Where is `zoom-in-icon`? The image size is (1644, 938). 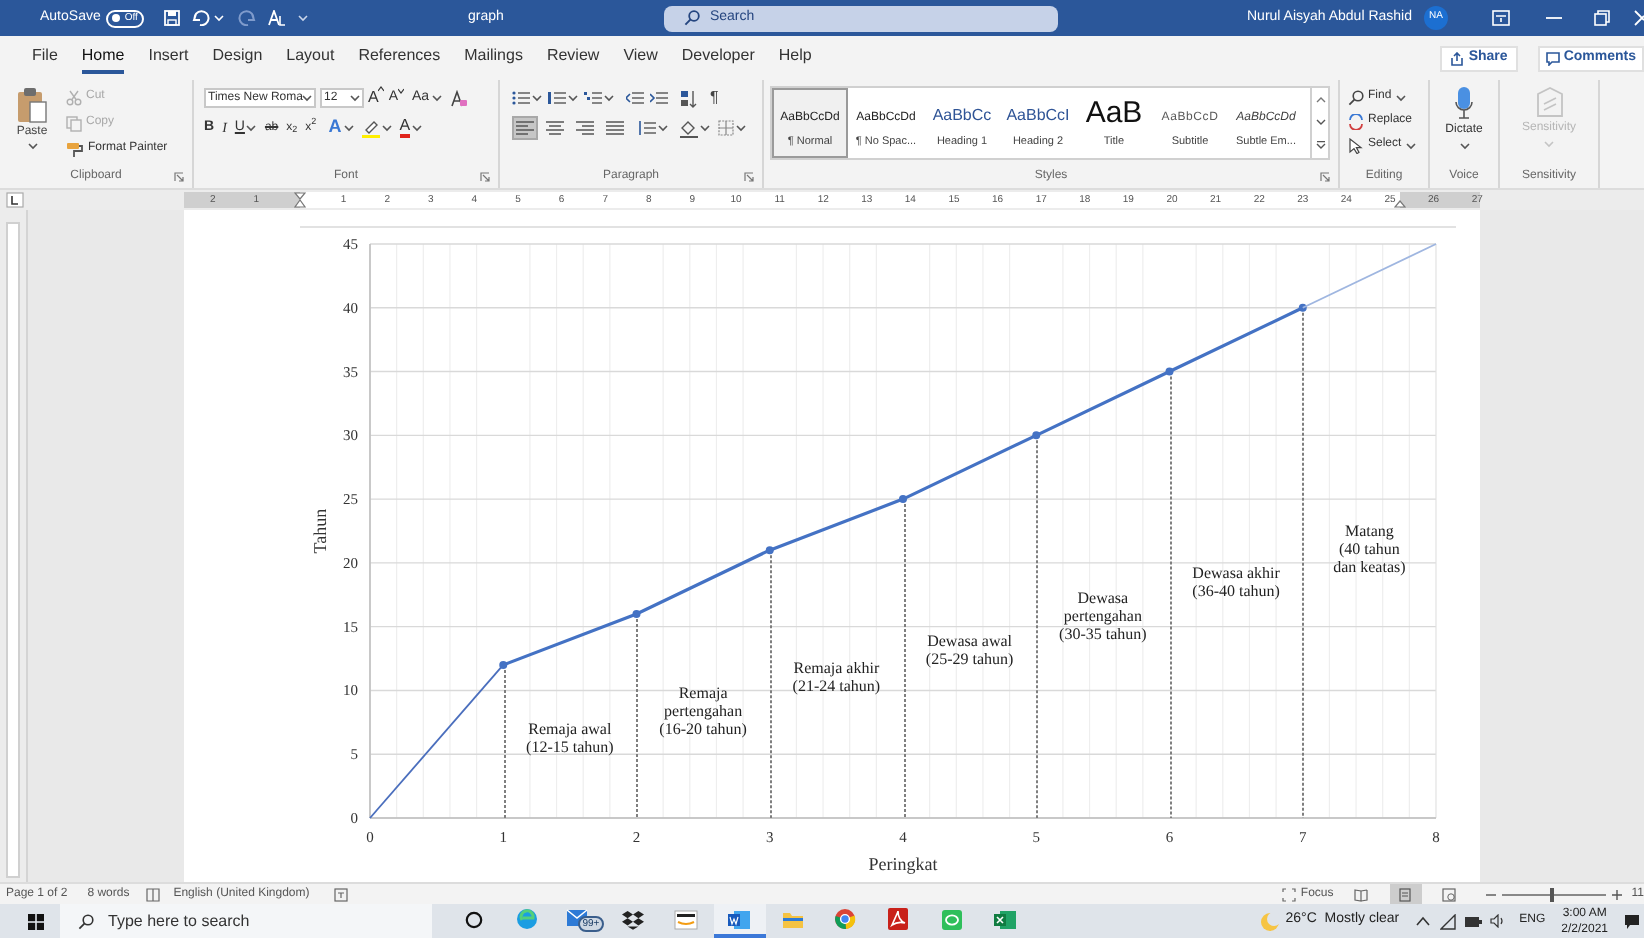
zoom-in-icon is located at coordinates (1616, 894).